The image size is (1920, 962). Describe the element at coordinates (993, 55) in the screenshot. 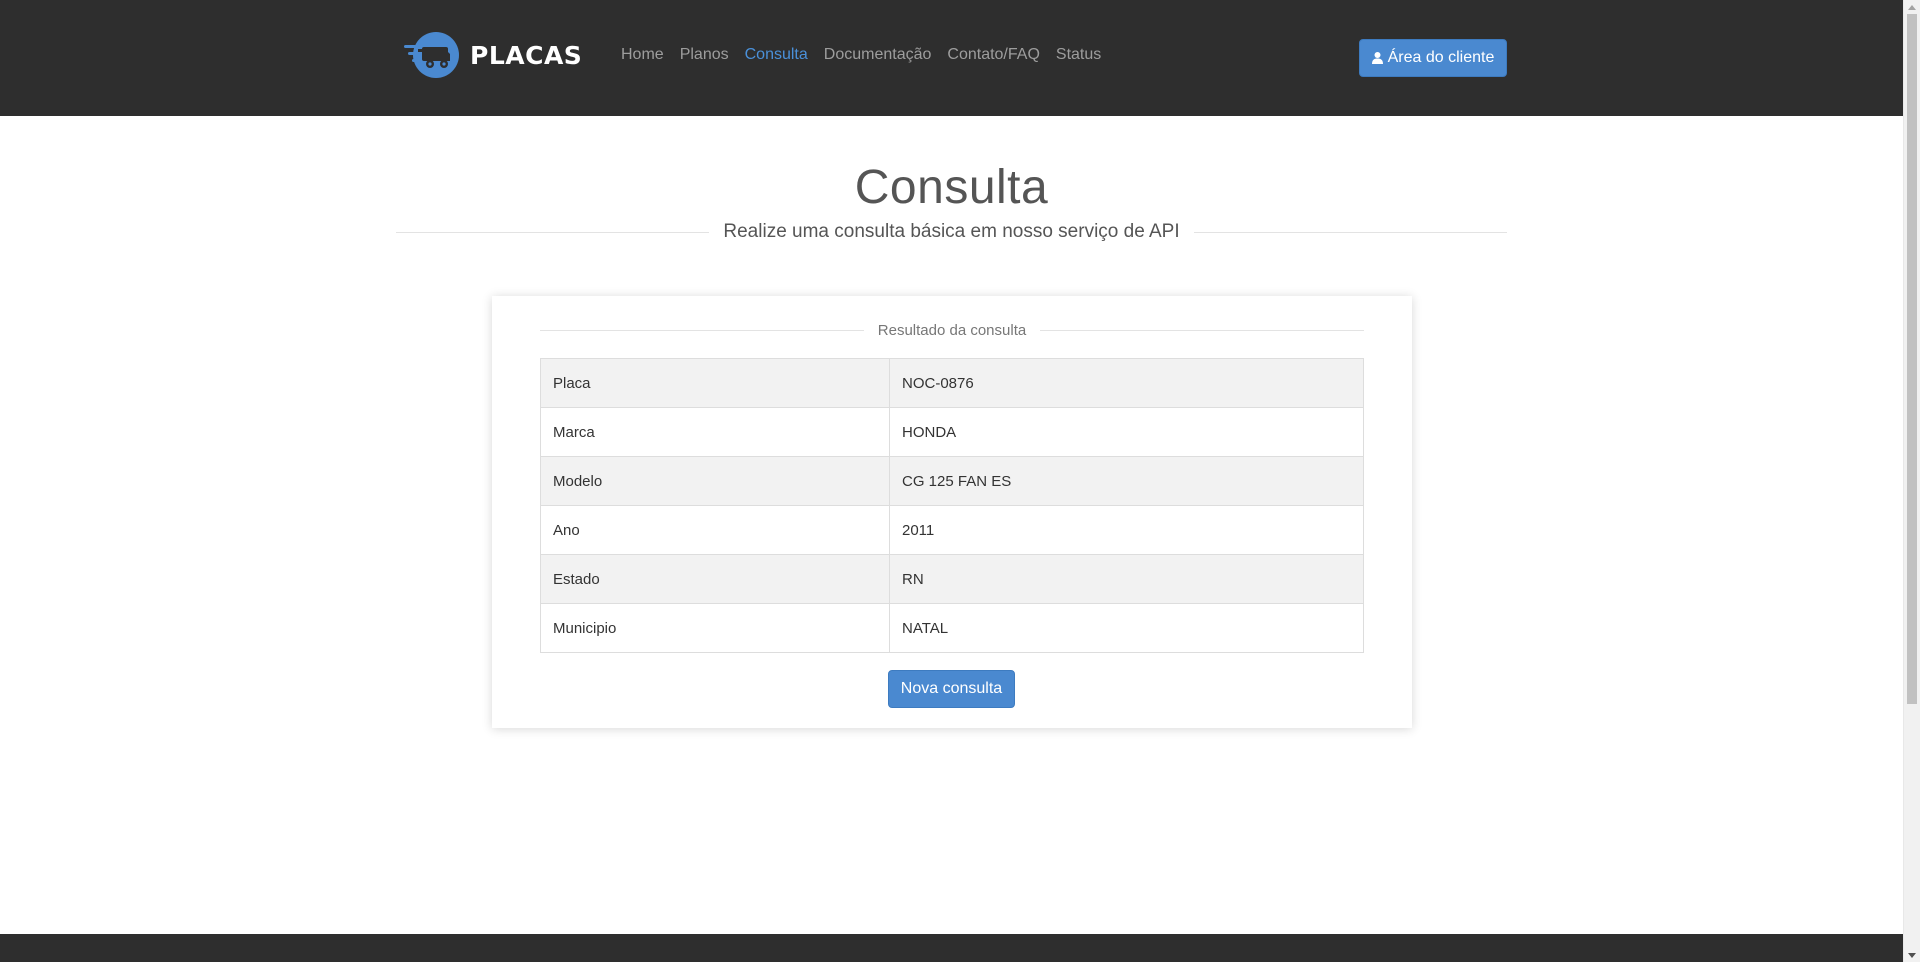

I see `nav-contato-faq: Contato/FAQ` at that location.